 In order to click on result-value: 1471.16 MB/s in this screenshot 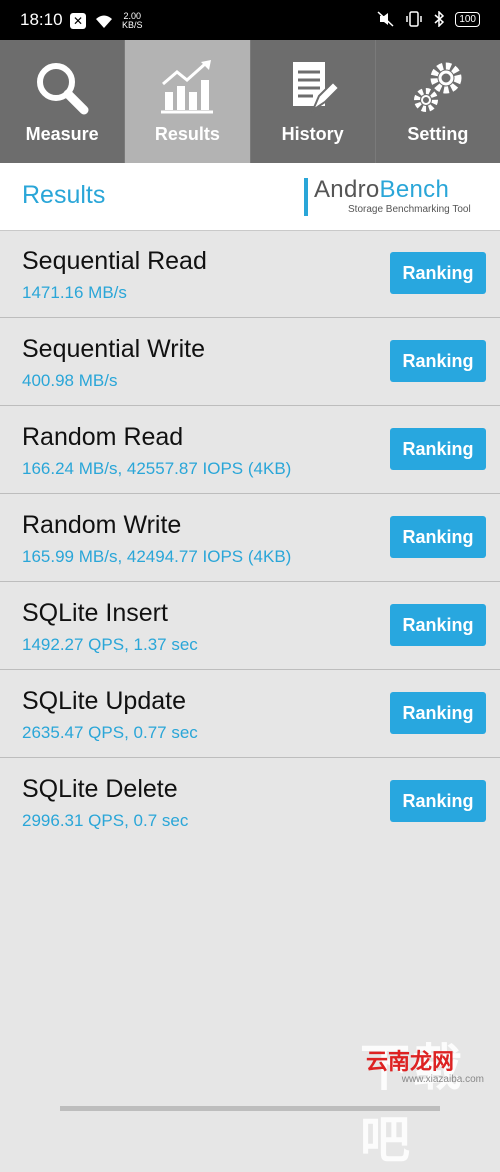, I will do `click(74, 292)`.